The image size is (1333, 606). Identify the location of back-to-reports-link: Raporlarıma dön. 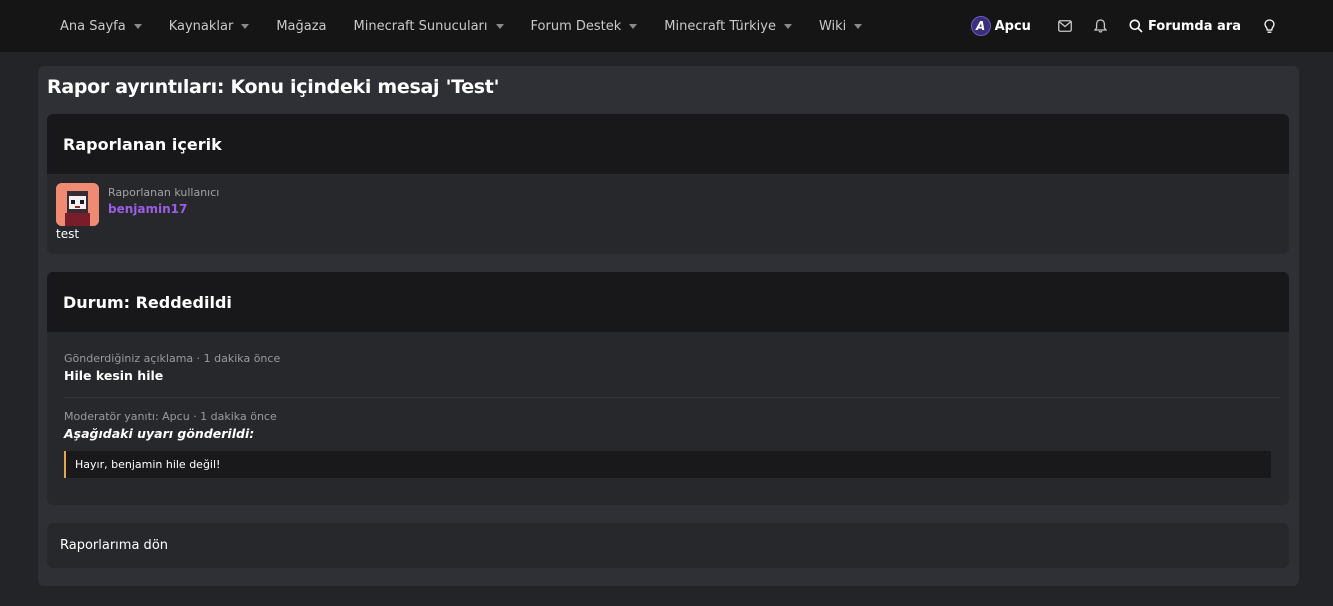
(668, 545).